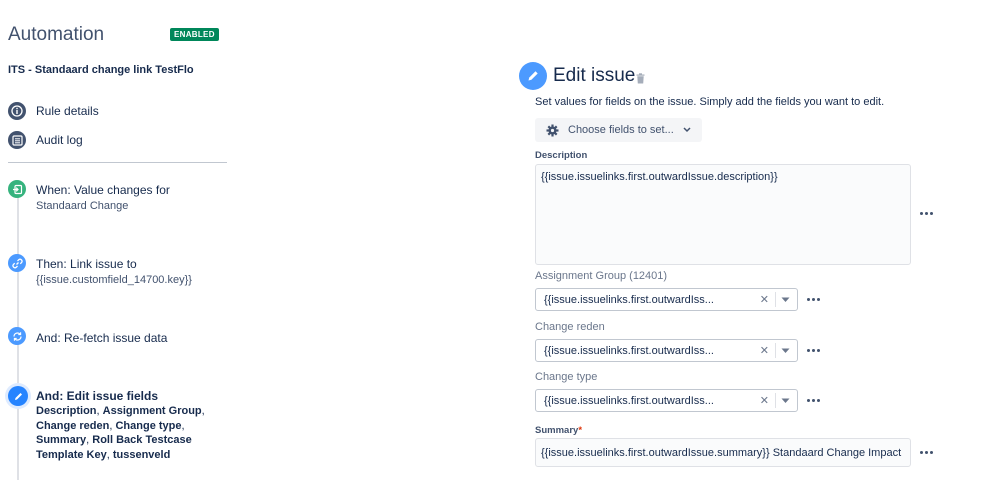 Image resolution: width=999 pixels, height=480 pixels. I want to click on change-reden-select: {{issue.issuelinks.first.outwardIss... ✕, so click(666, 350).